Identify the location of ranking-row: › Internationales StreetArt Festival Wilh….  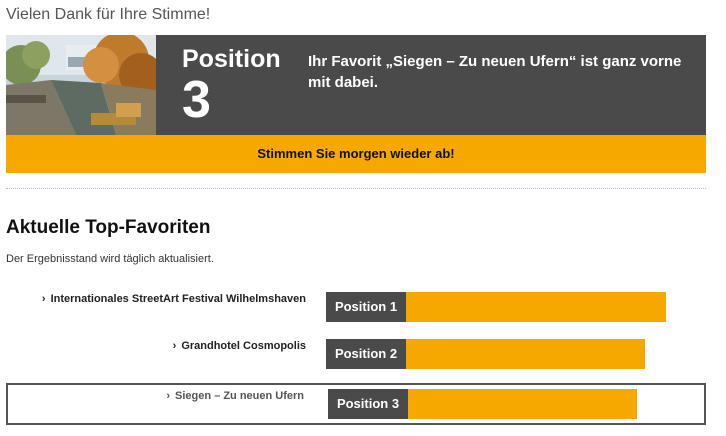
(356, 308).